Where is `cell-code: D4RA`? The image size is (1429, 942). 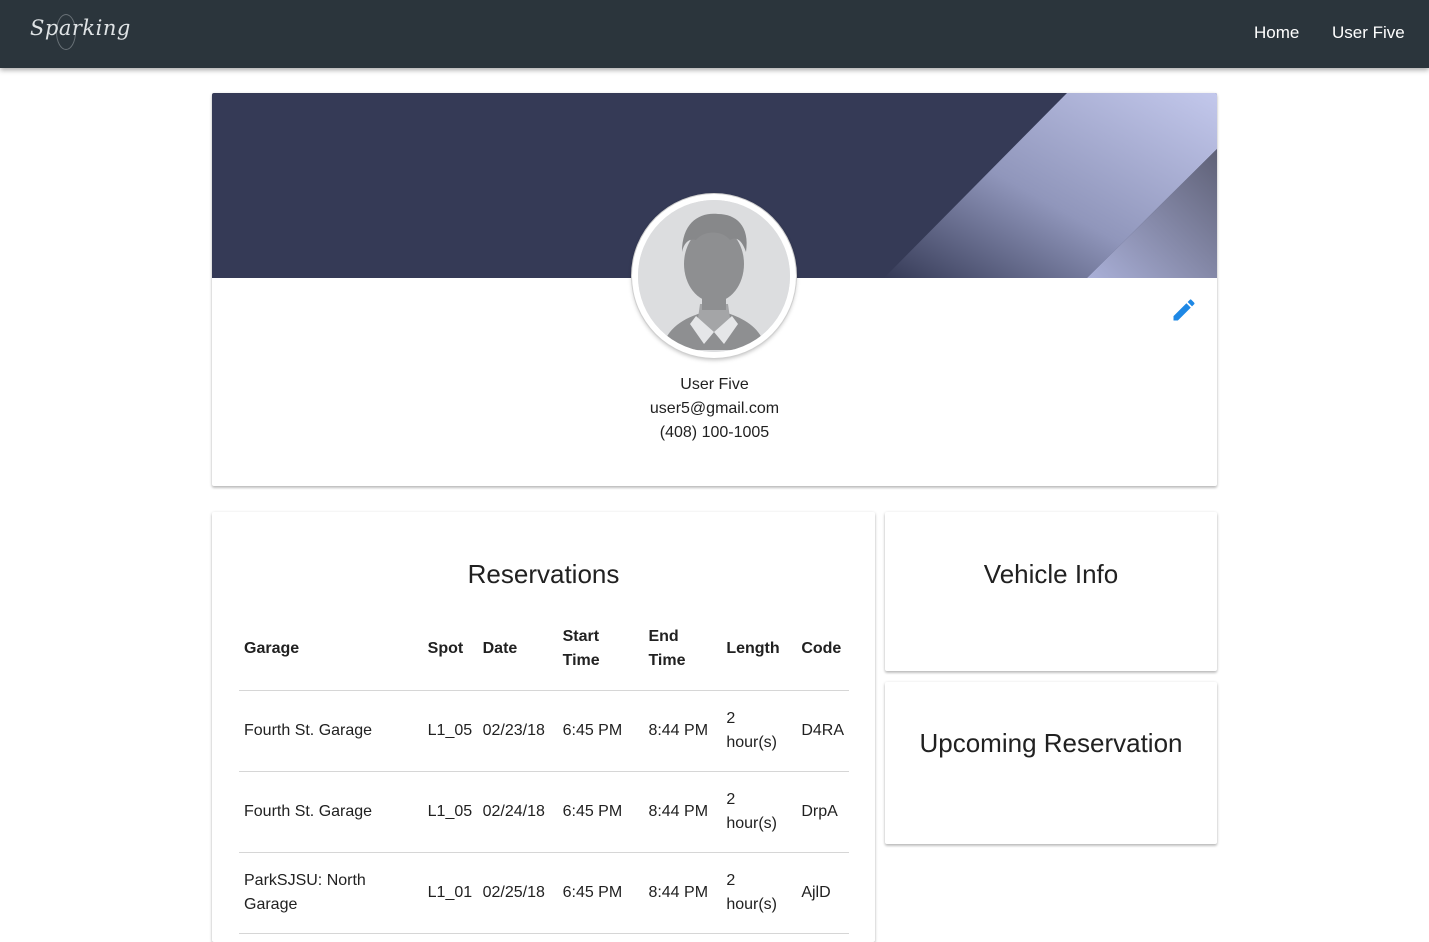
cell-code: D4RA is located at coordinates (822, 731).